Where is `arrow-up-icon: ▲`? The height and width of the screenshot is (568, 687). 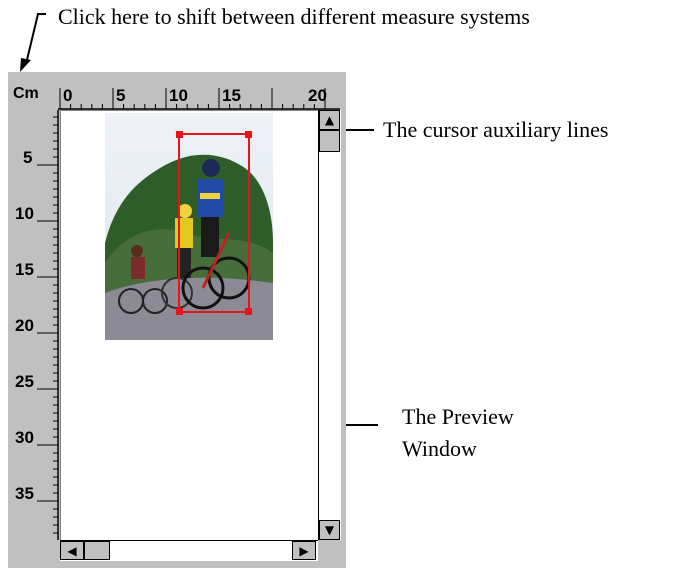
arrow-up-icon: ▲ is located at coordinates (329, 120).